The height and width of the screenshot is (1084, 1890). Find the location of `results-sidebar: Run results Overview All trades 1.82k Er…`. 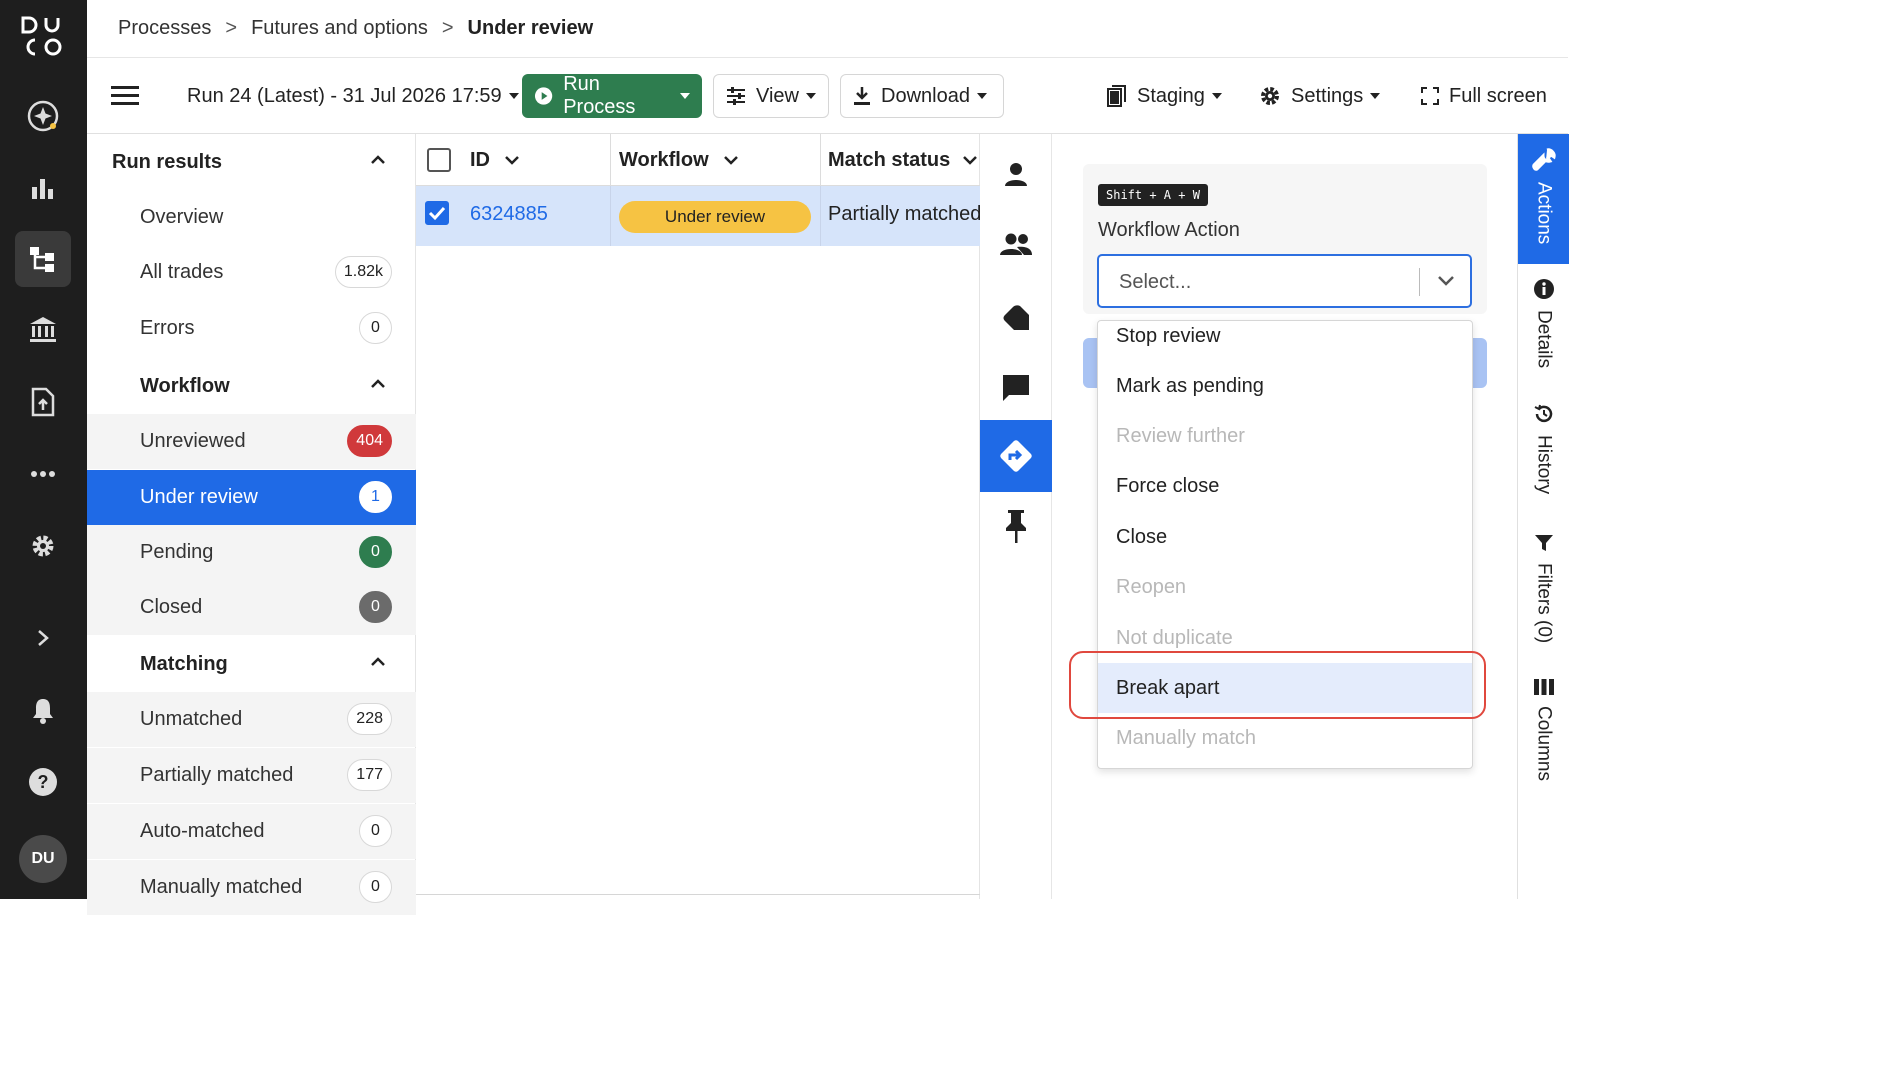

results-sidebar: Run results Overview All trades 1.82k Er… is located at coordinates (251, 524).